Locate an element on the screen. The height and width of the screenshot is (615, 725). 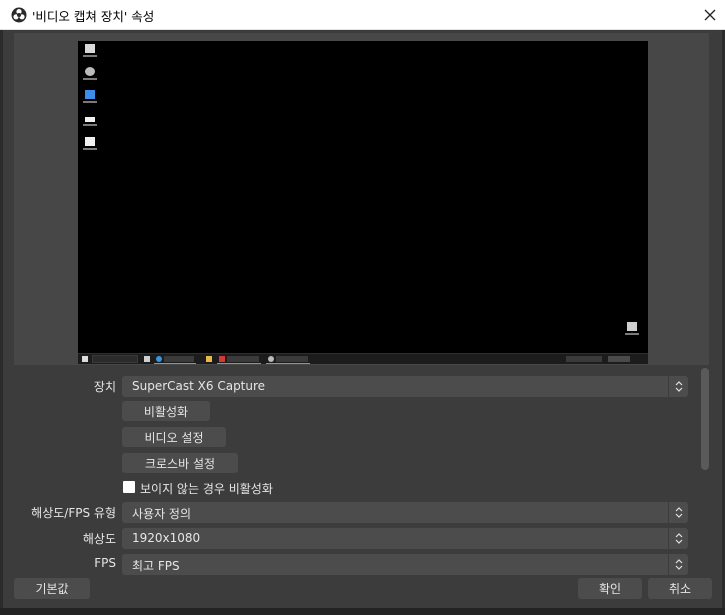
title-bar: '비디오 캡쳐 장치' 속성 is located at coordinates (362, 15).